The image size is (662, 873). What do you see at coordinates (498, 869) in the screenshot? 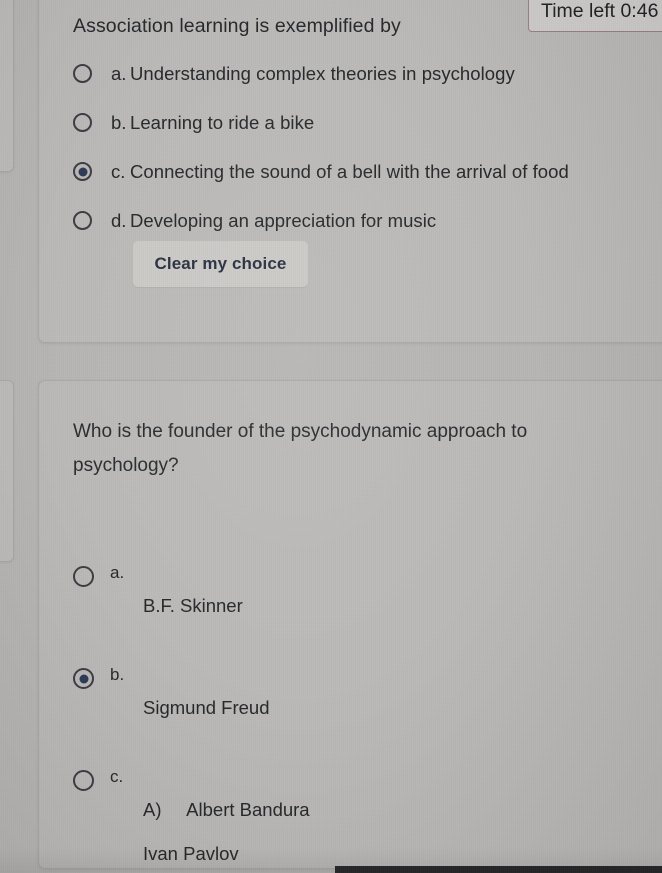
I see `screen-bottom-bezel` at bounding box center [498, 869].